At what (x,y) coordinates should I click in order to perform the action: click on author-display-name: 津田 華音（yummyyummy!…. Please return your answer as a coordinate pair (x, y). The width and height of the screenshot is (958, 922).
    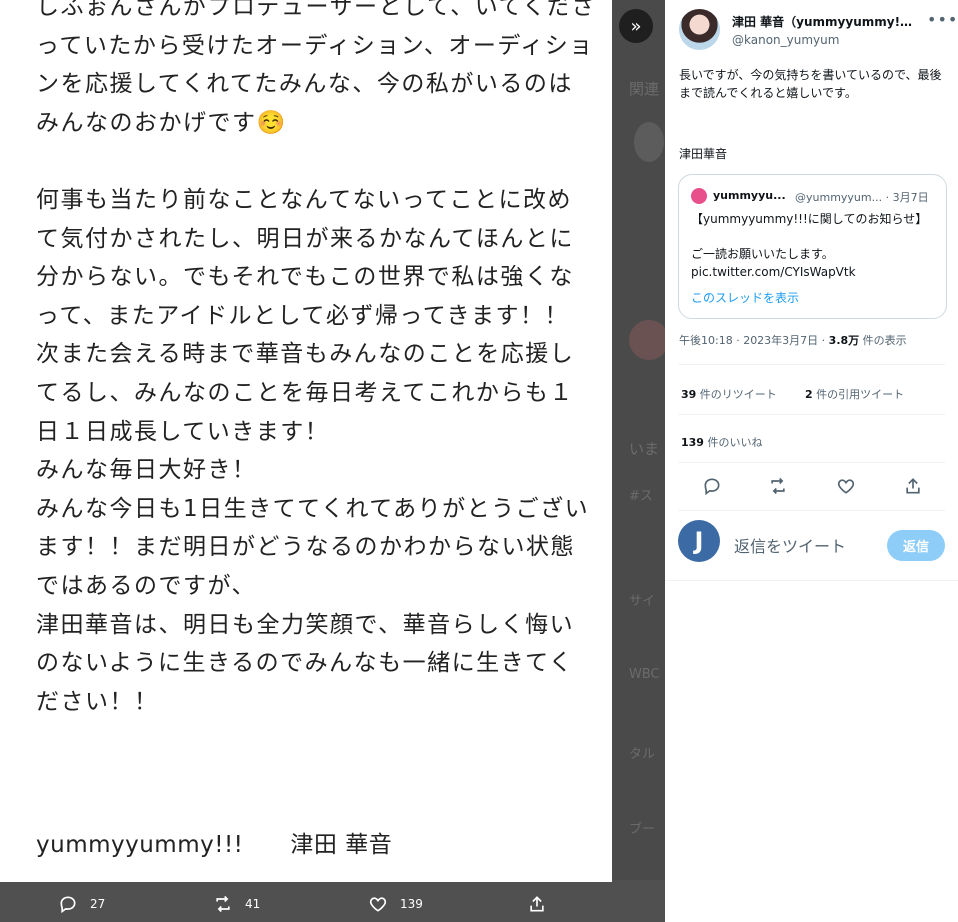
    Looking at the image, I should click on (829, 21).